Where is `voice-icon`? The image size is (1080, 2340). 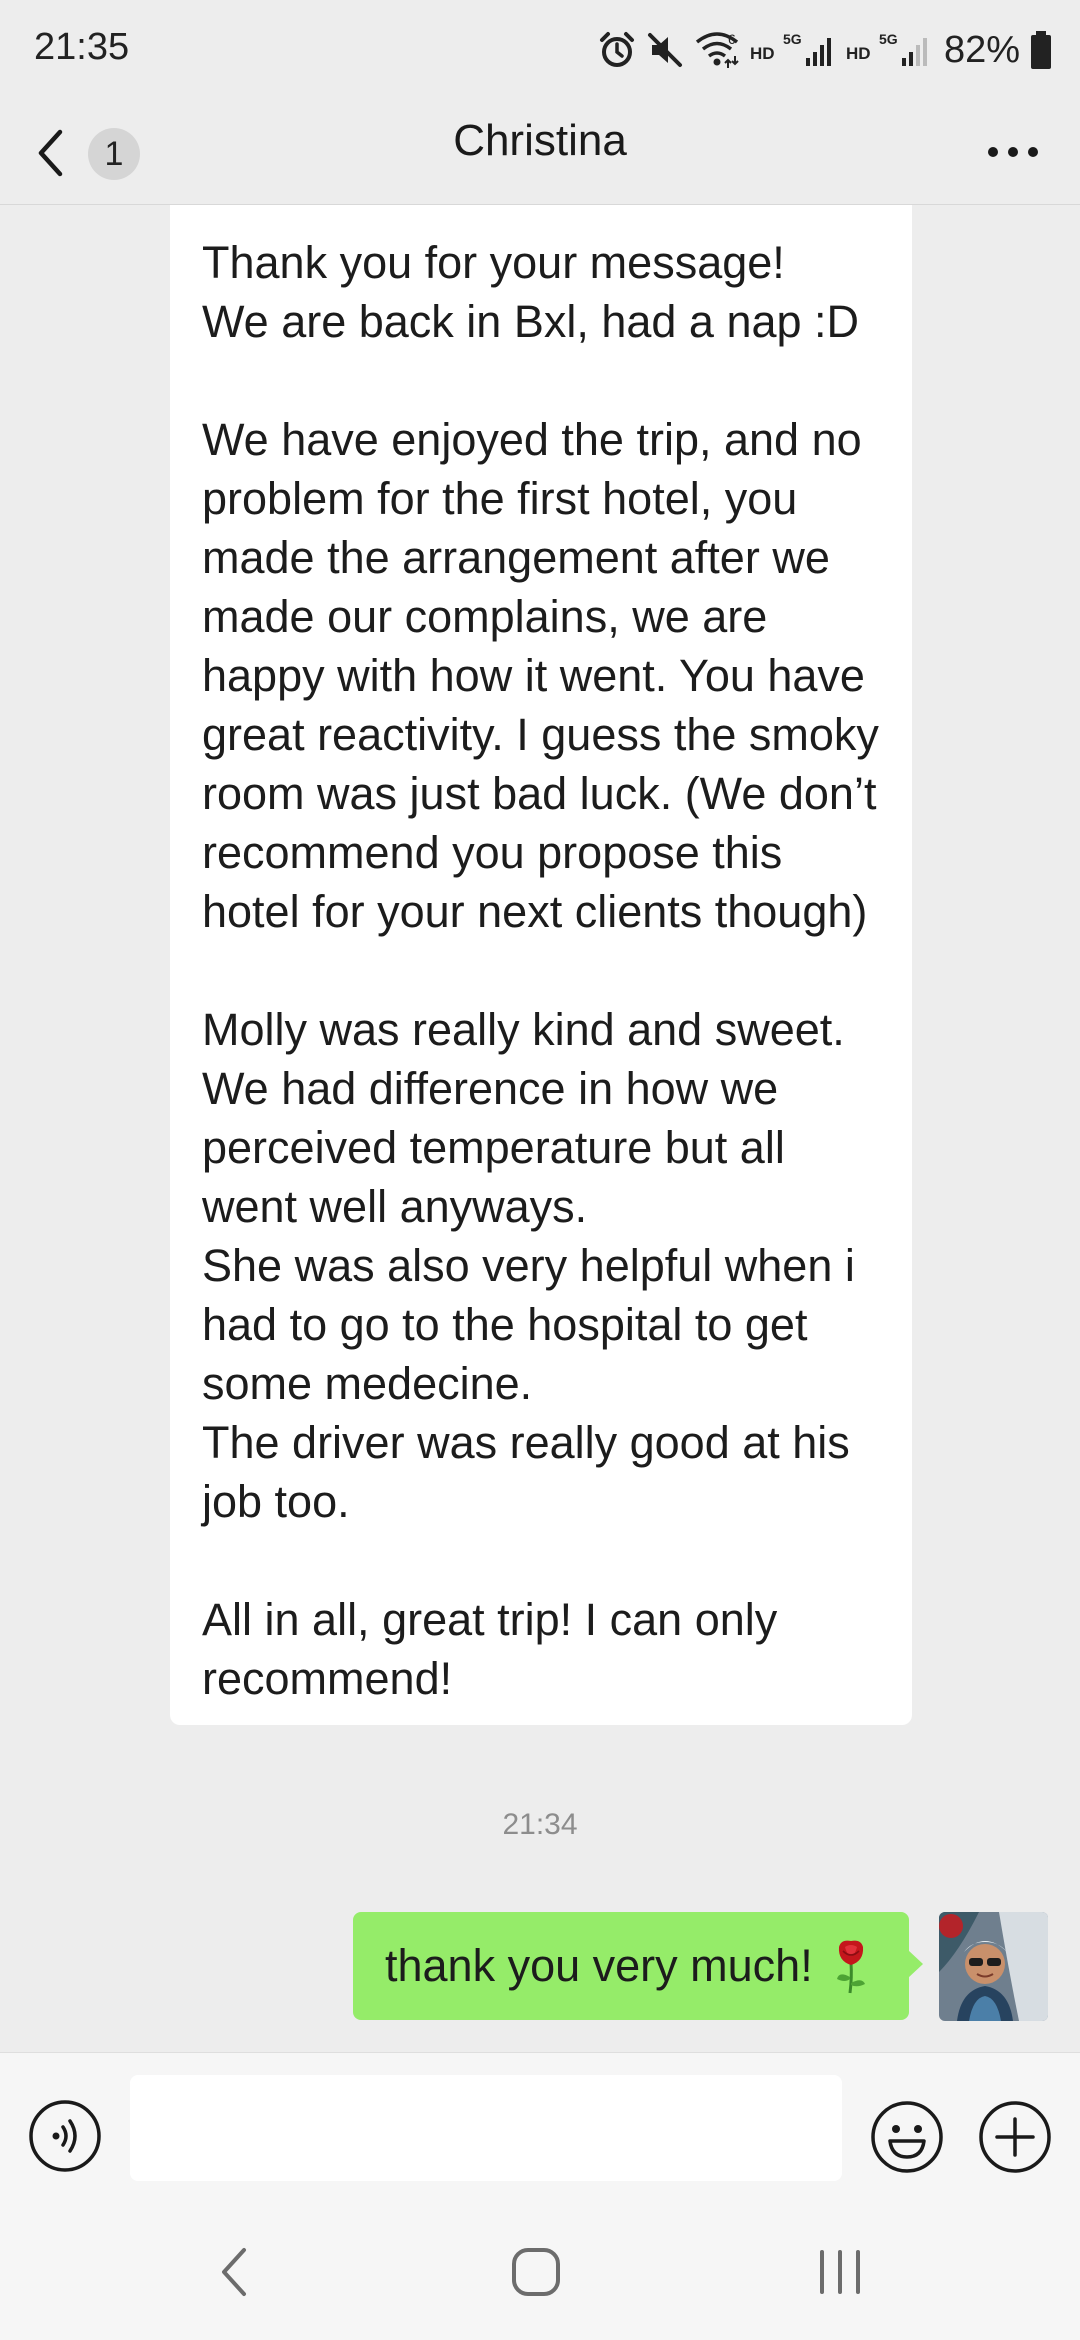 voice-icon is located at coordinates (65, 2136).